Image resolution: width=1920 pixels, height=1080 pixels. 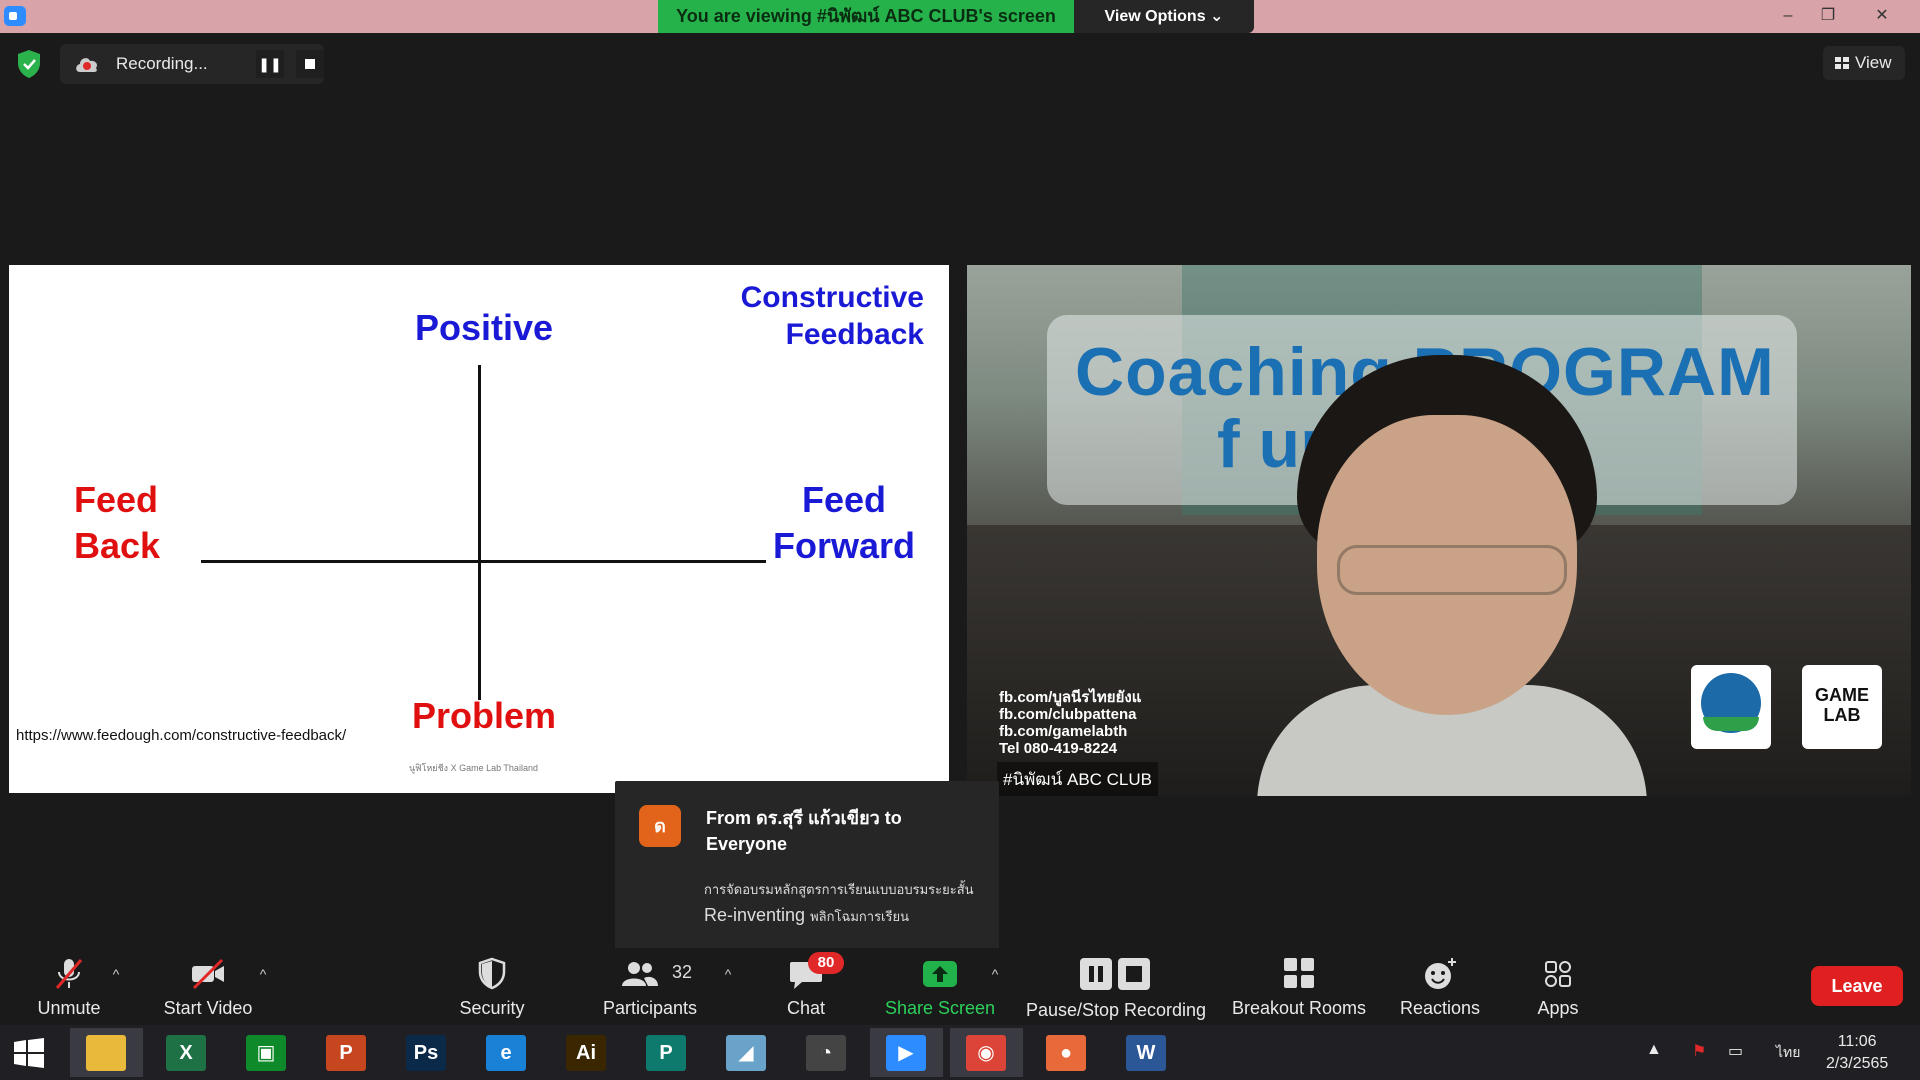 What do you see at coordinates (728, 974) in the screenshot?
I see `participants-options-caret: ^` at bounding box center [728, 974].